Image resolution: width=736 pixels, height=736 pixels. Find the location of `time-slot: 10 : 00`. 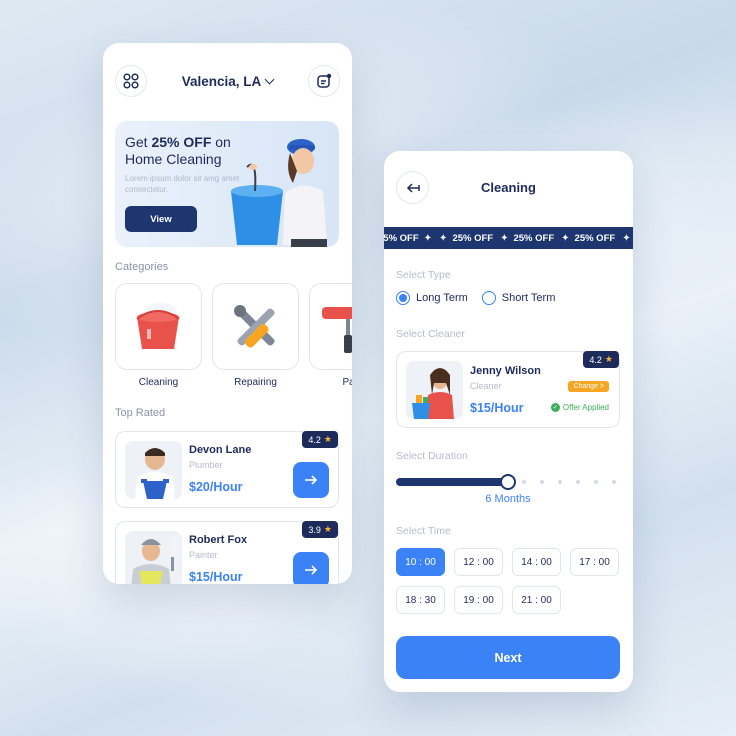

time-slot: 10 : 00 is located at coordinates (420, 562).